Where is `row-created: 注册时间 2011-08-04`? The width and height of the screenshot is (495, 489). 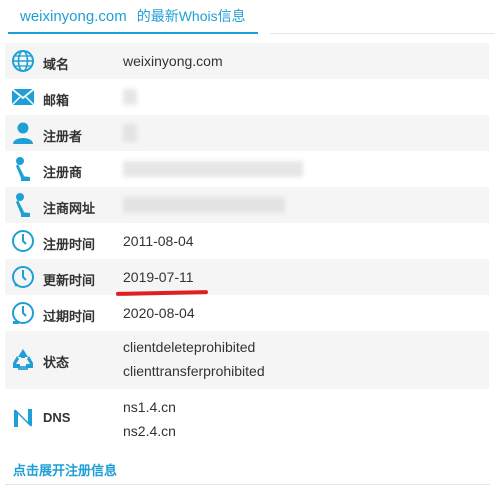
row-created: 注册时间 2011-08-04 is located at coordinates (247, 241).